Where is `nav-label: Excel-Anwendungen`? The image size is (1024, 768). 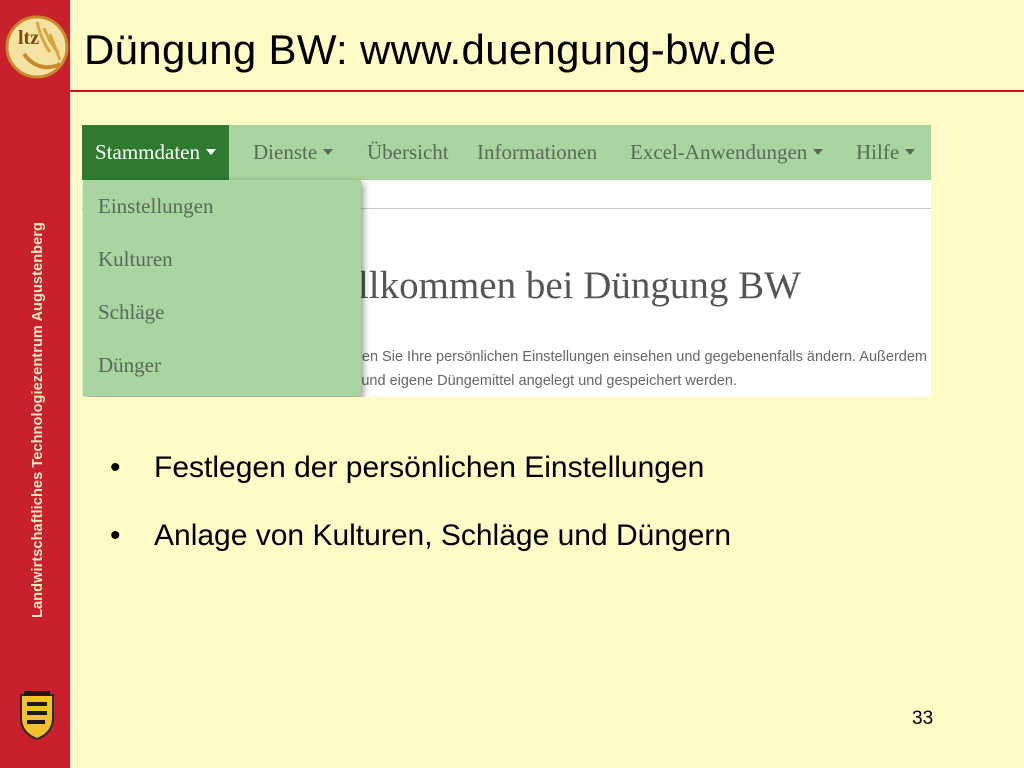
nav-label: Excel-Anwendungen is located at coordinates (719, 152).